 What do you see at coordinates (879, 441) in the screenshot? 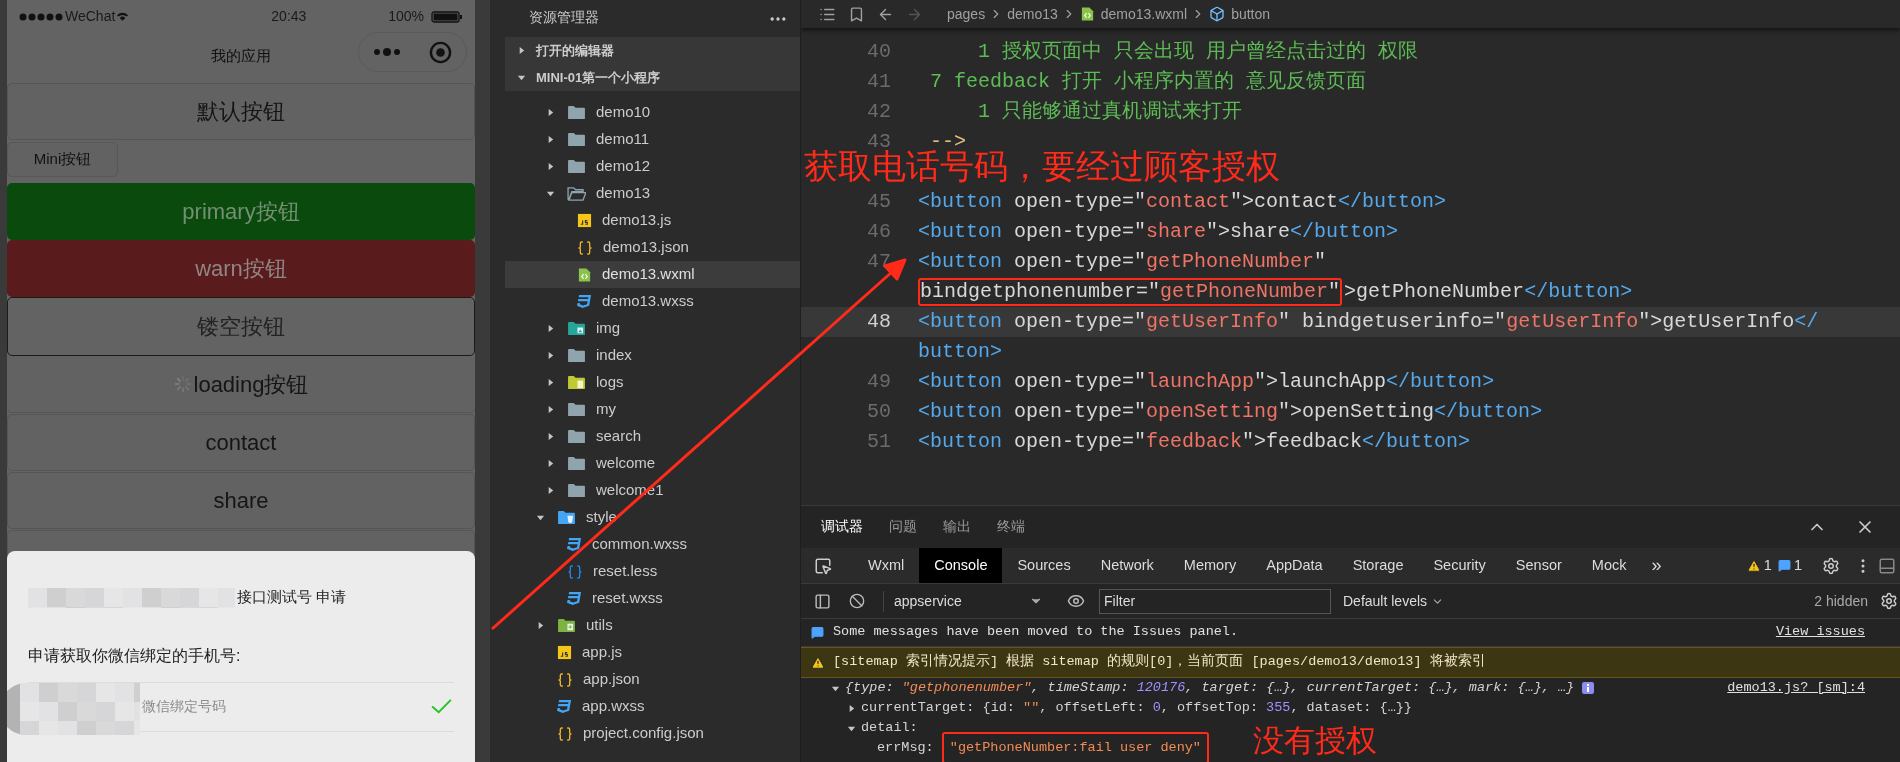
I see `line-number: 51` at bounding box center [879, 441].